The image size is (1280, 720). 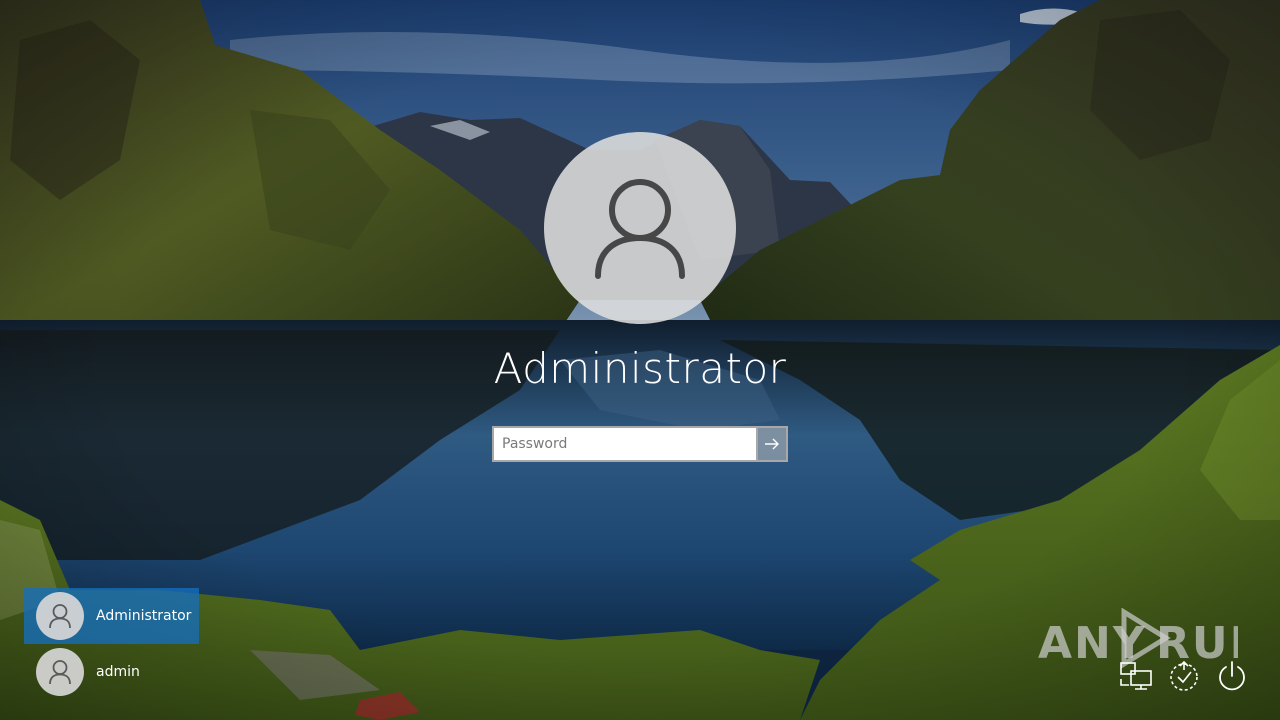 I want to click on user-list-item-admin: admin, so click(x=111, y=672).